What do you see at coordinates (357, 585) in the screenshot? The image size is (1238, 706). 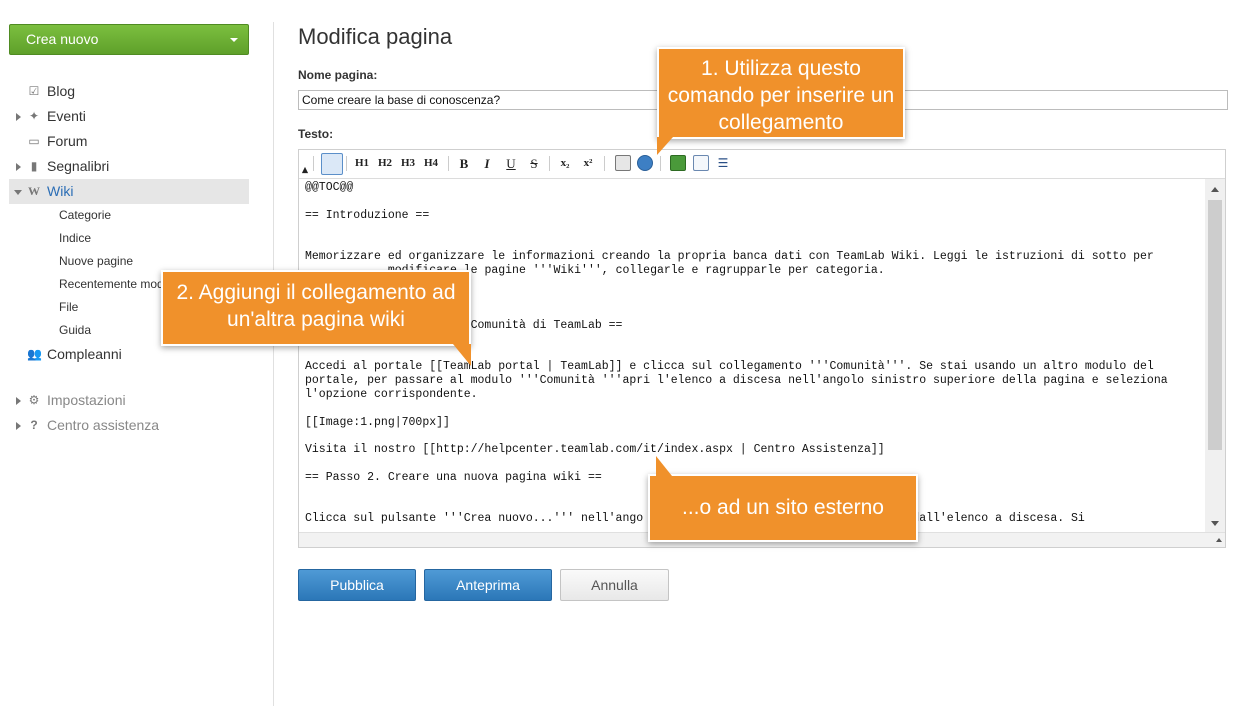 I see `publish-button: Pubblica` at bounding box center [357, 585].